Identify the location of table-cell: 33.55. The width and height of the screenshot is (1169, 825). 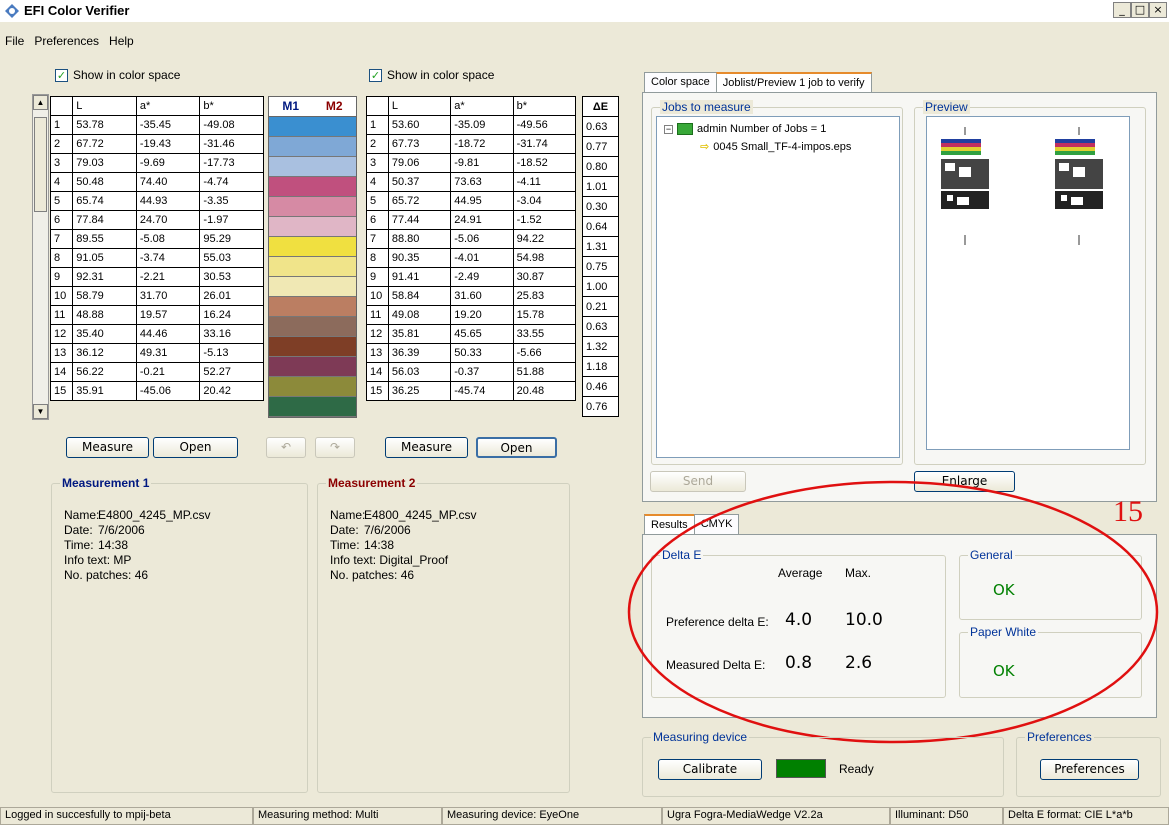
(544, 334).